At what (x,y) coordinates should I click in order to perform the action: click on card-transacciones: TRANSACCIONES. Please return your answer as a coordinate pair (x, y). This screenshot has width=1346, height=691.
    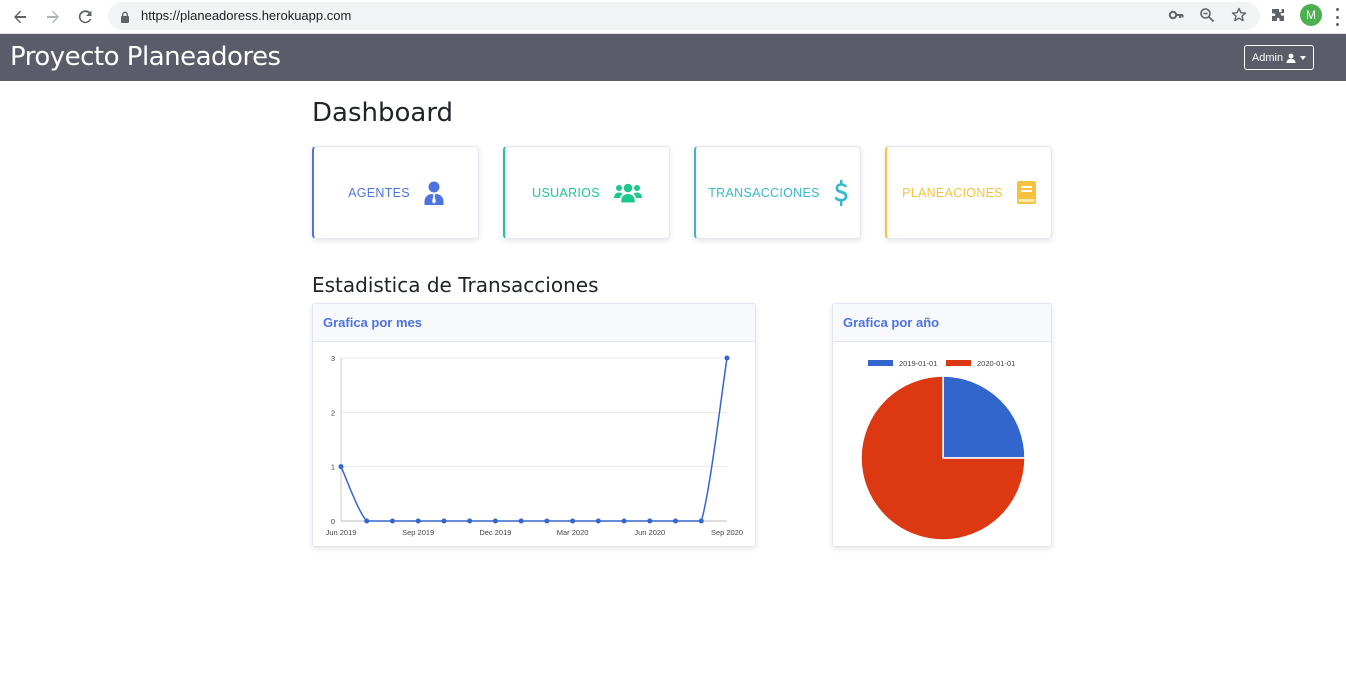
    Looking at the image, I should click on (777, 192).